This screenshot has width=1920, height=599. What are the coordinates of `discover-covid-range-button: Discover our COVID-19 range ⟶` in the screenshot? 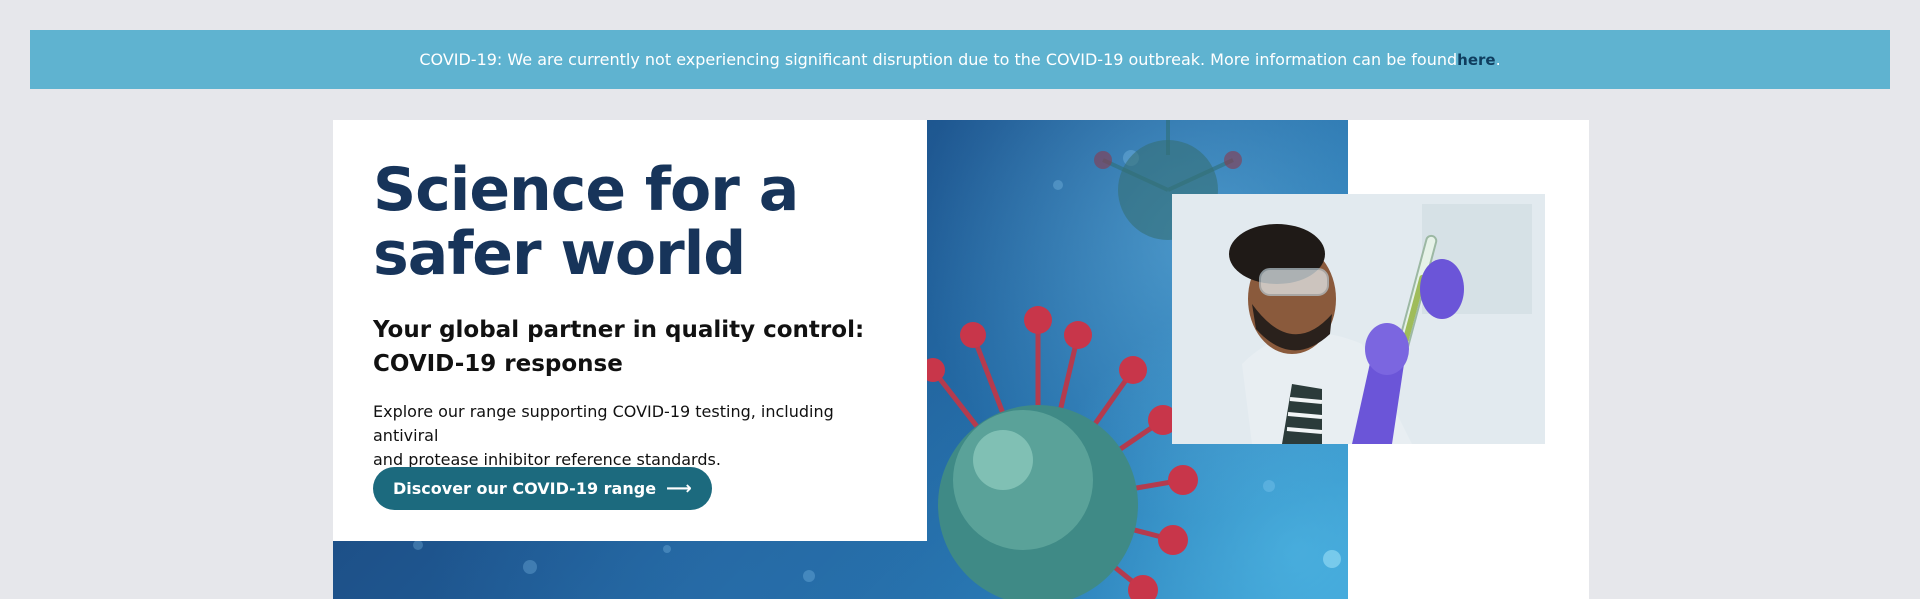 It's located at (542, 488).